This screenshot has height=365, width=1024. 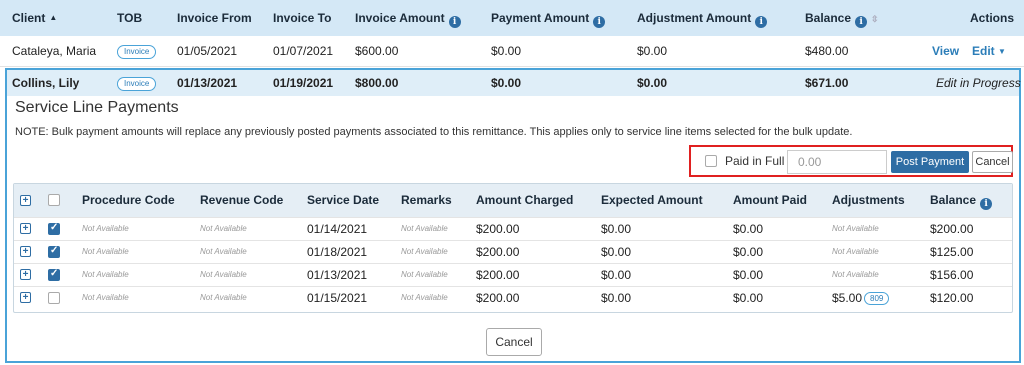 I want to click on bulk-payment-controls: Paid in Full 0.00 Post Payment Cancel, so click(x=851, y=161).